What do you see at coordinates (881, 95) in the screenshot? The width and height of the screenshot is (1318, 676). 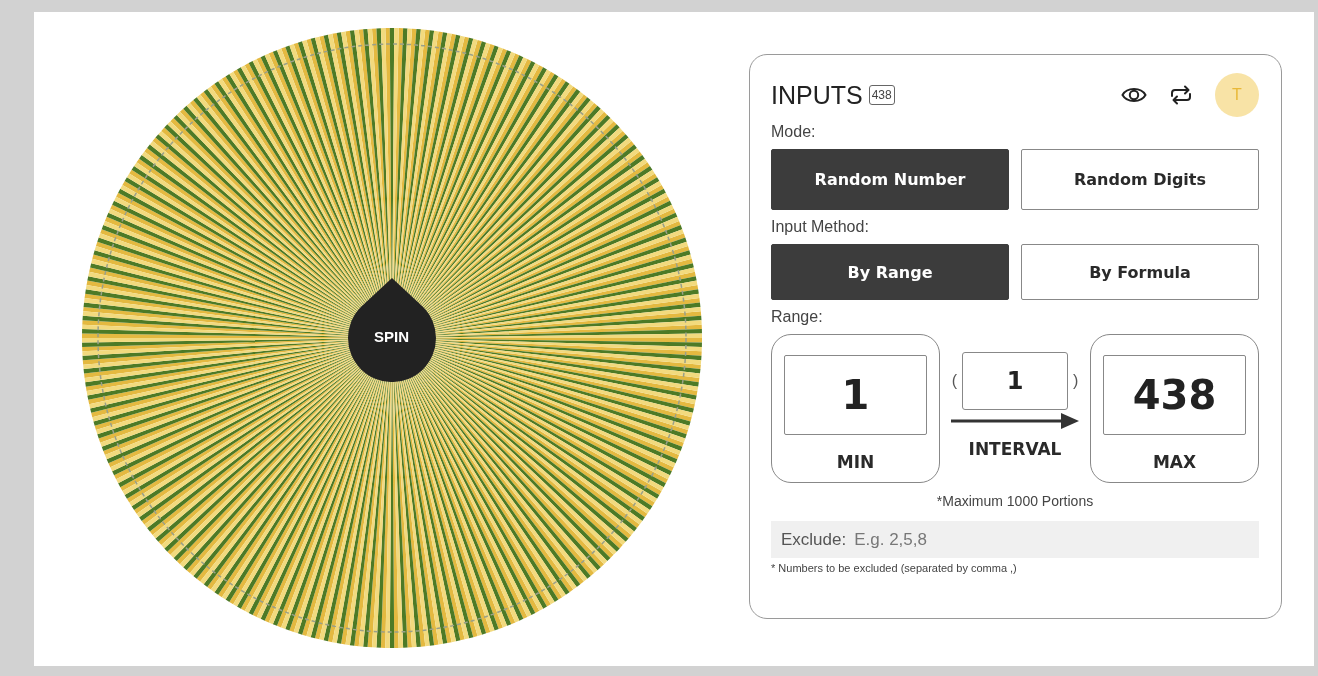 I see `count-badge: 438` at bounding box center [881, 95].